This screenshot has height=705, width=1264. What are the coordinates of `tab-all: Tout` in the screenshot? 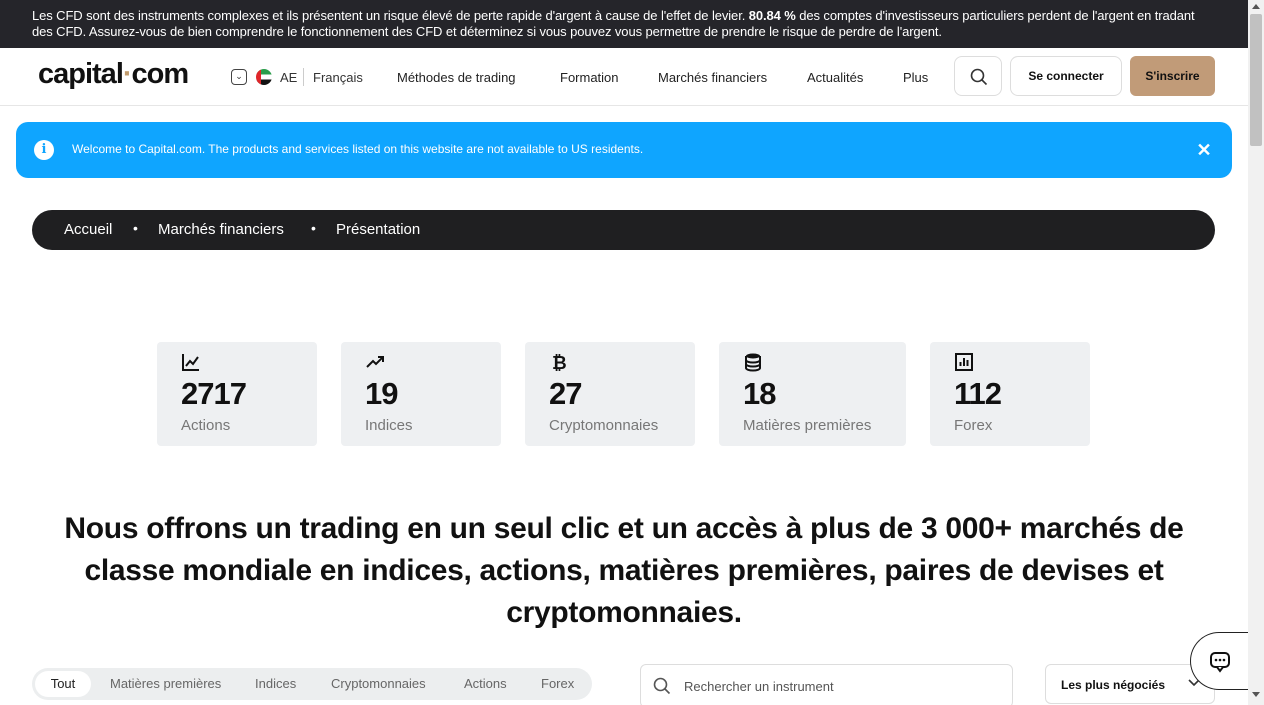 It's located at (63, 684).